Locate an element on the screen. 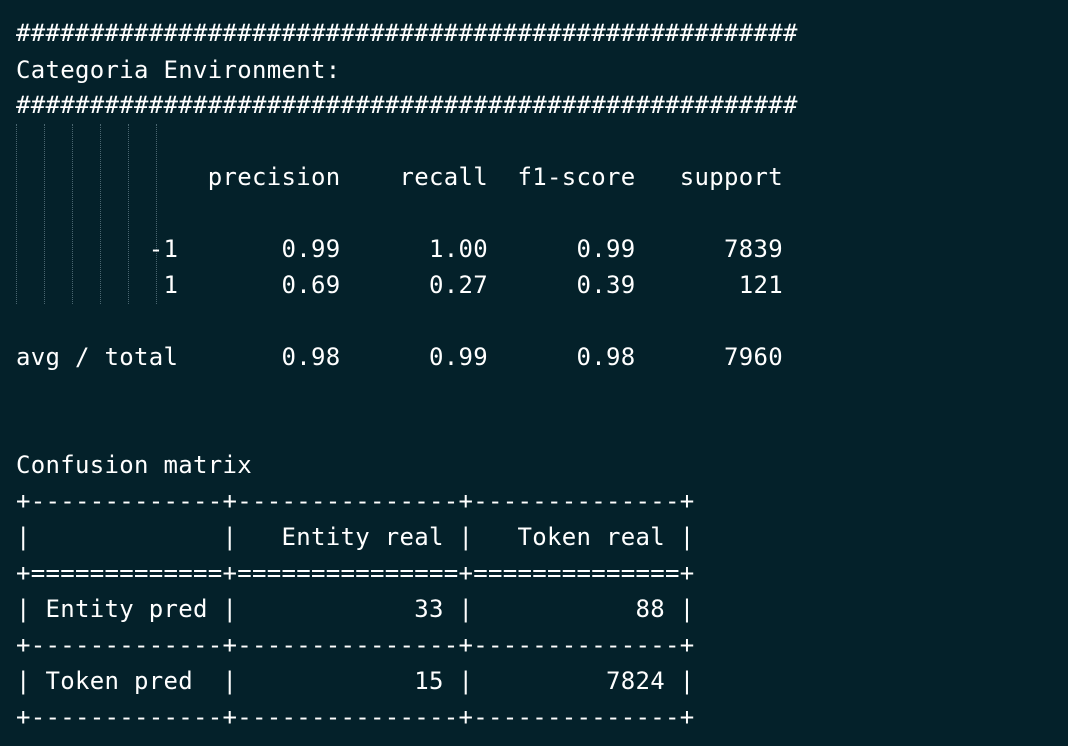  report-header: precision recall f1-score support is located at coordinates (399, 177).